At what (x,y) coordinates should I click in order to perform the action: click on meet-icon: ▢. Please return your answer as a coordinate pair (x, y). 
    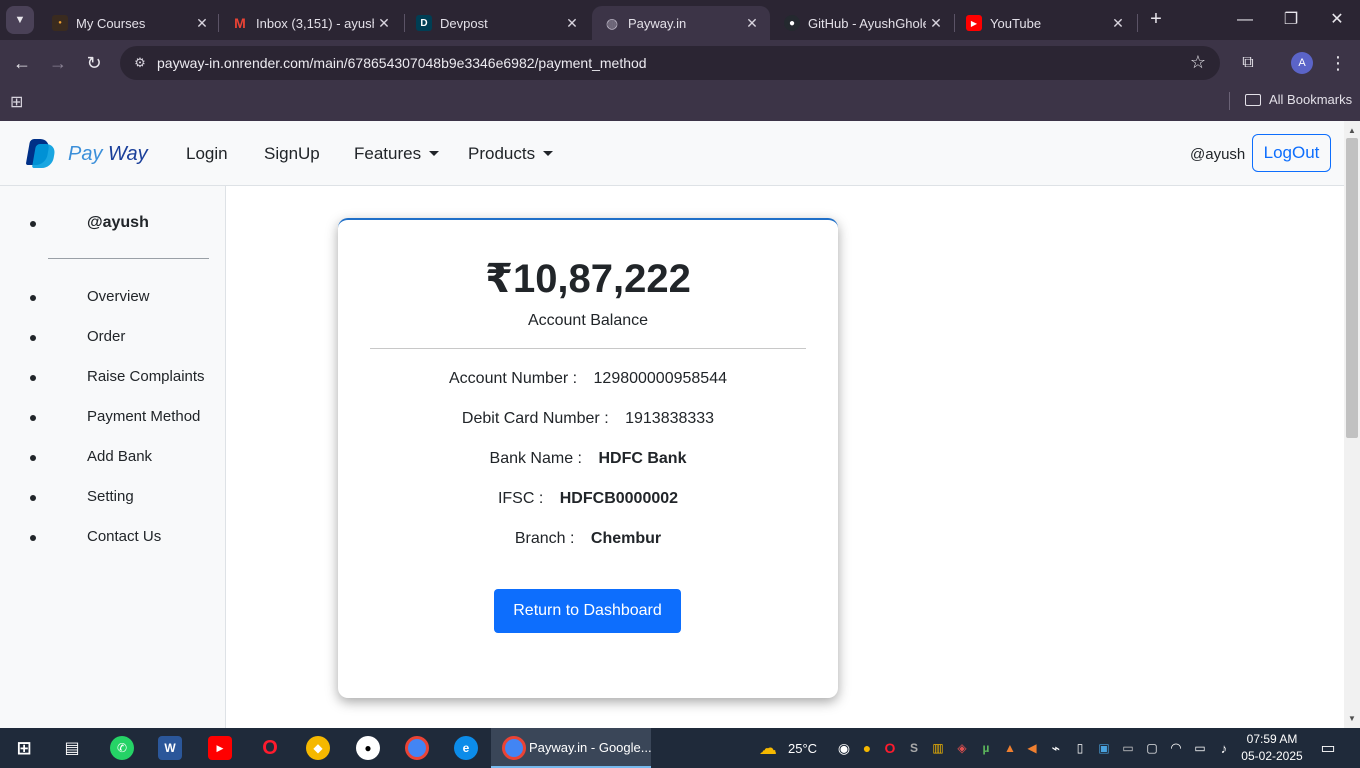
    Looking at the image, I should click on (1152, 748).